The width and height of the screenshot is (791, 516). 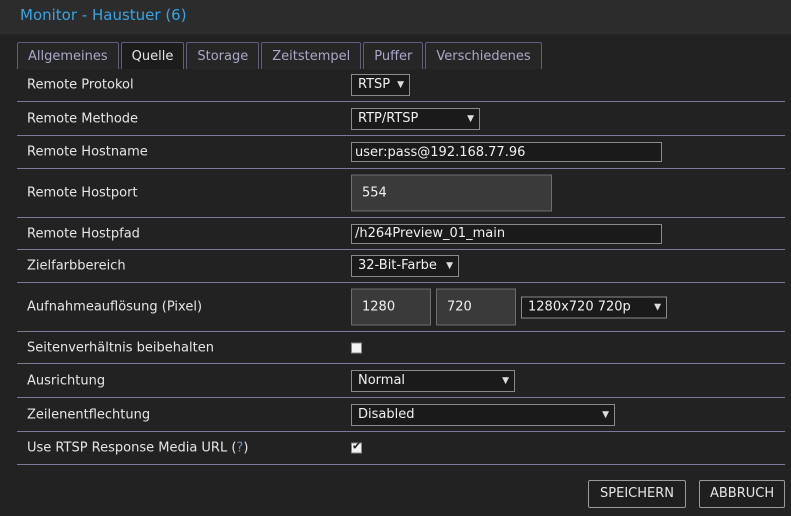 What do you see at coordinates (356, 347) in the screenshot?
I see `keep-aspect-checkbox` at bounding box center [356, 347].